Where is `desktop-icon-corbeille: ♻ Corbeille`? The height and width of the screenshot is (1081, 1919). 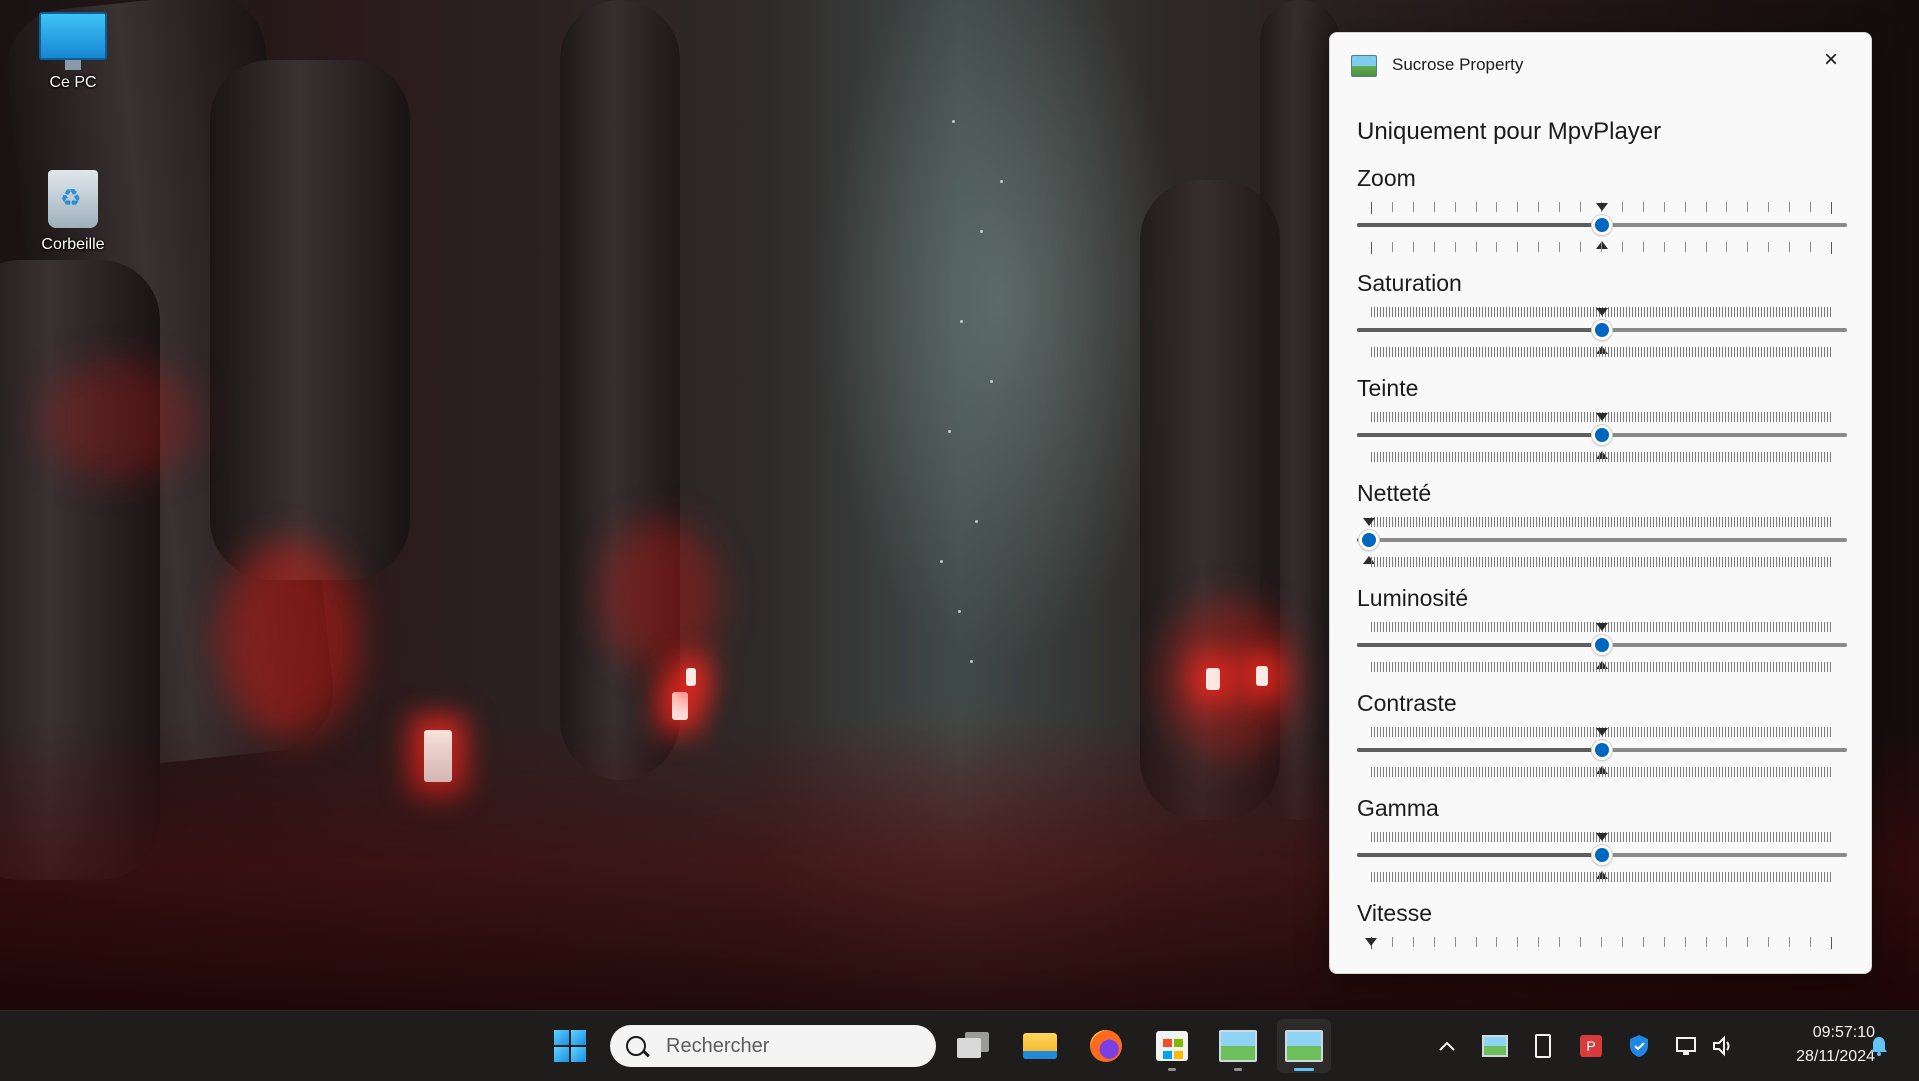
desktop-icon-corbeille: ♻ Corbeille is located at coordinates (73, 212).